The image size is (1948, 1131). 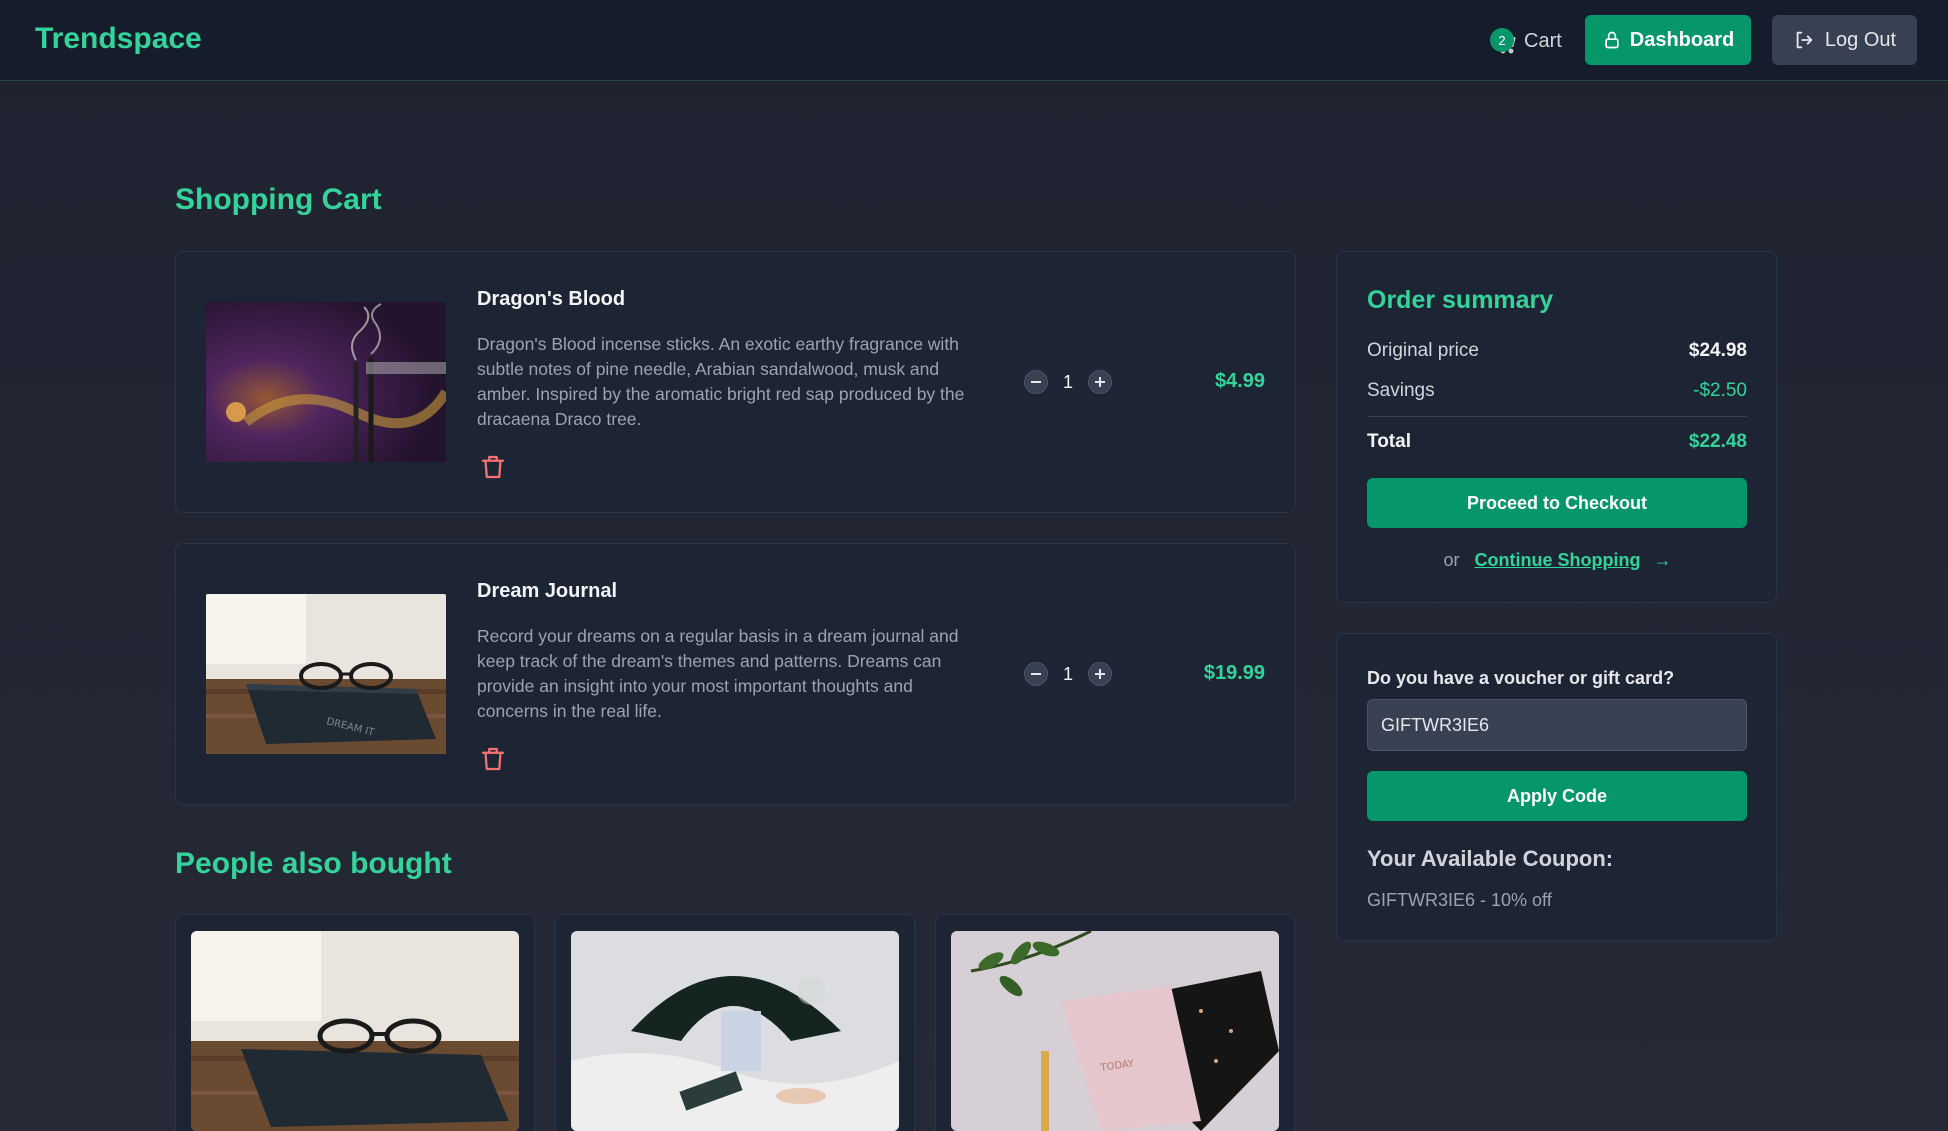 I want to click on apply-code-button: Apply Code, so click(x=1557, y=796).